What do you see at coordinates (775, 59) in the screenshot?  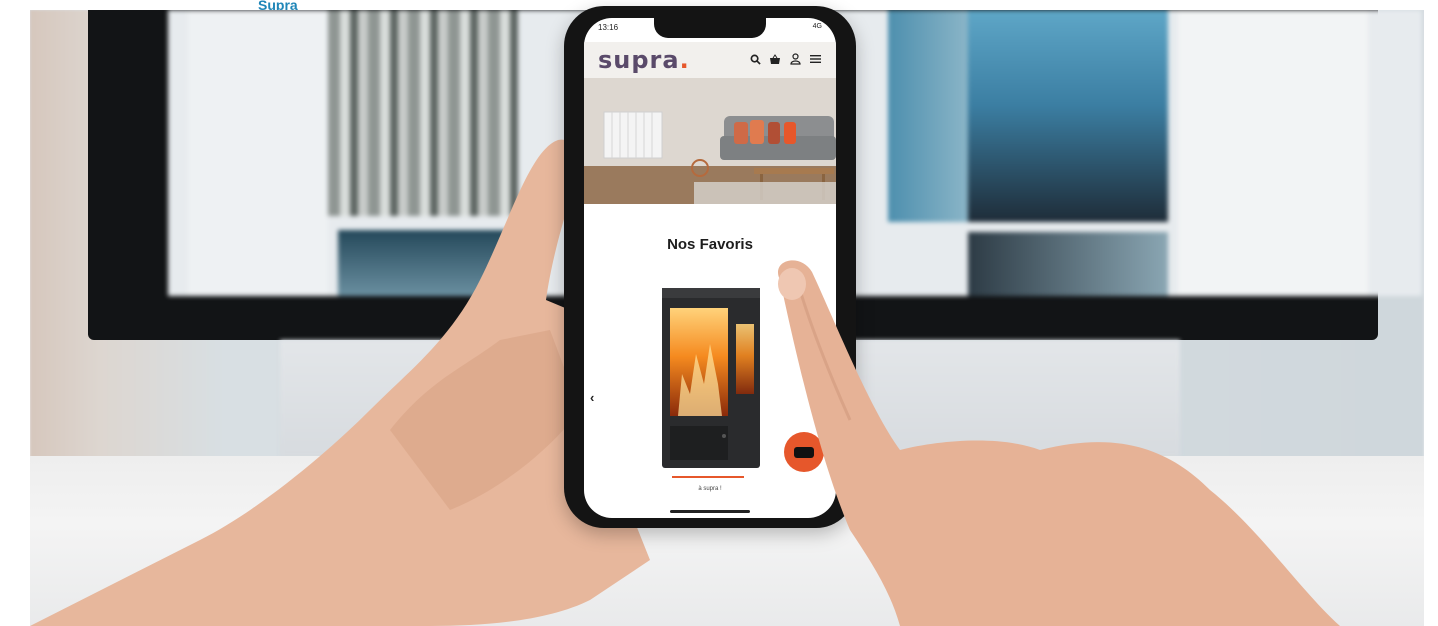 I see `basket-icon` at bounding box center [775, 59].